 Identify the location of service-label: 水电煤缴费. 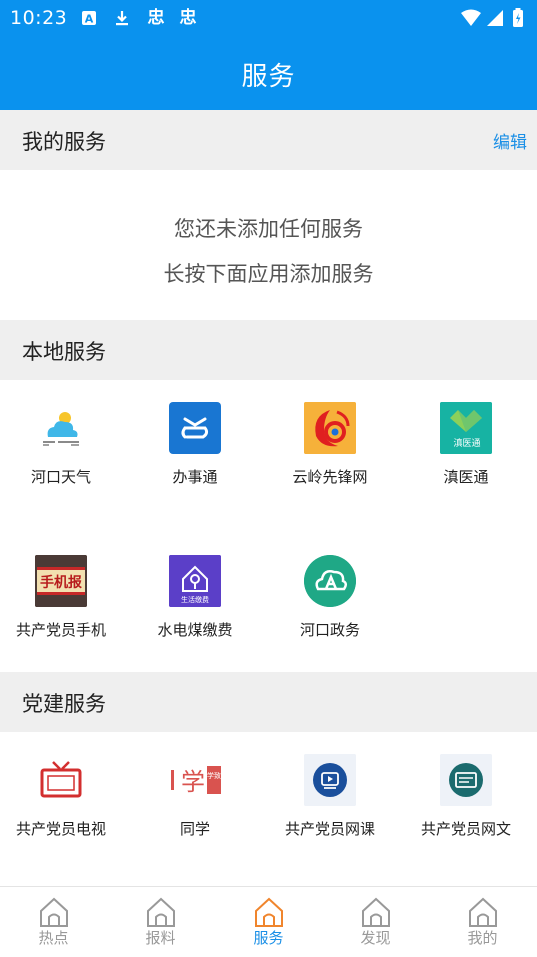
(195, 630).